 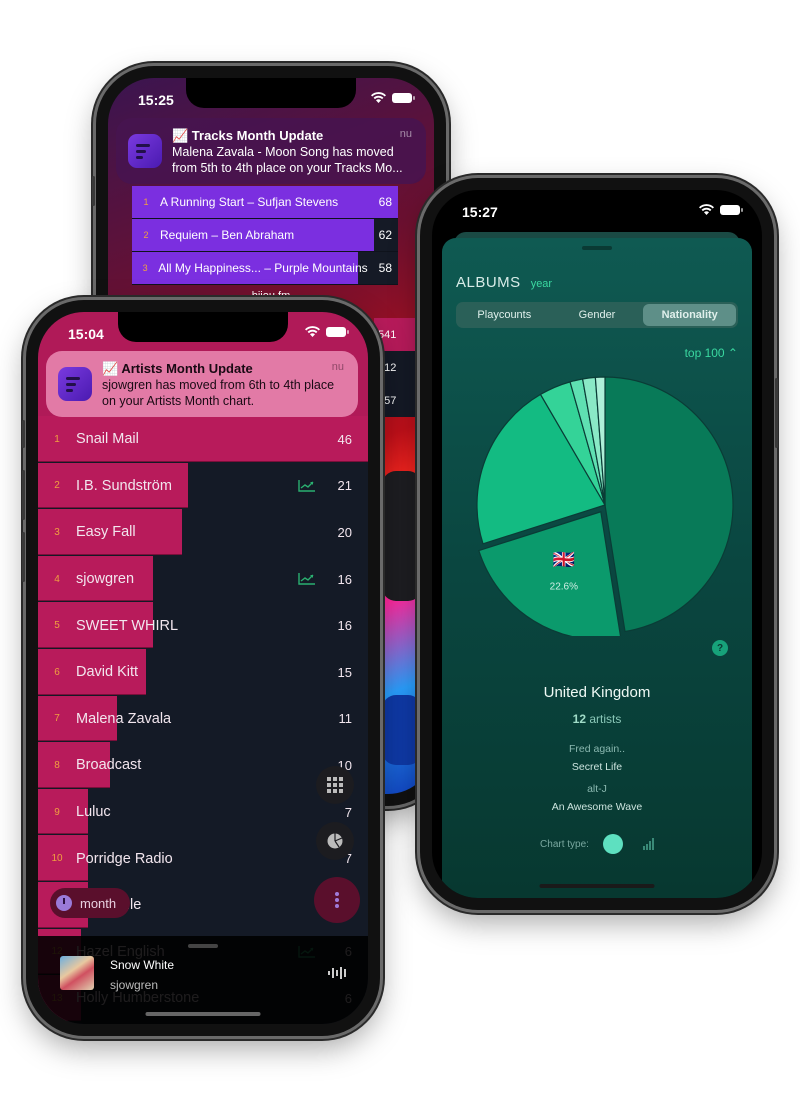 What do you see at coordinates (156, 100) in the screenshot?
I see `status-time: 15:25` at bounding box center [156, 100].